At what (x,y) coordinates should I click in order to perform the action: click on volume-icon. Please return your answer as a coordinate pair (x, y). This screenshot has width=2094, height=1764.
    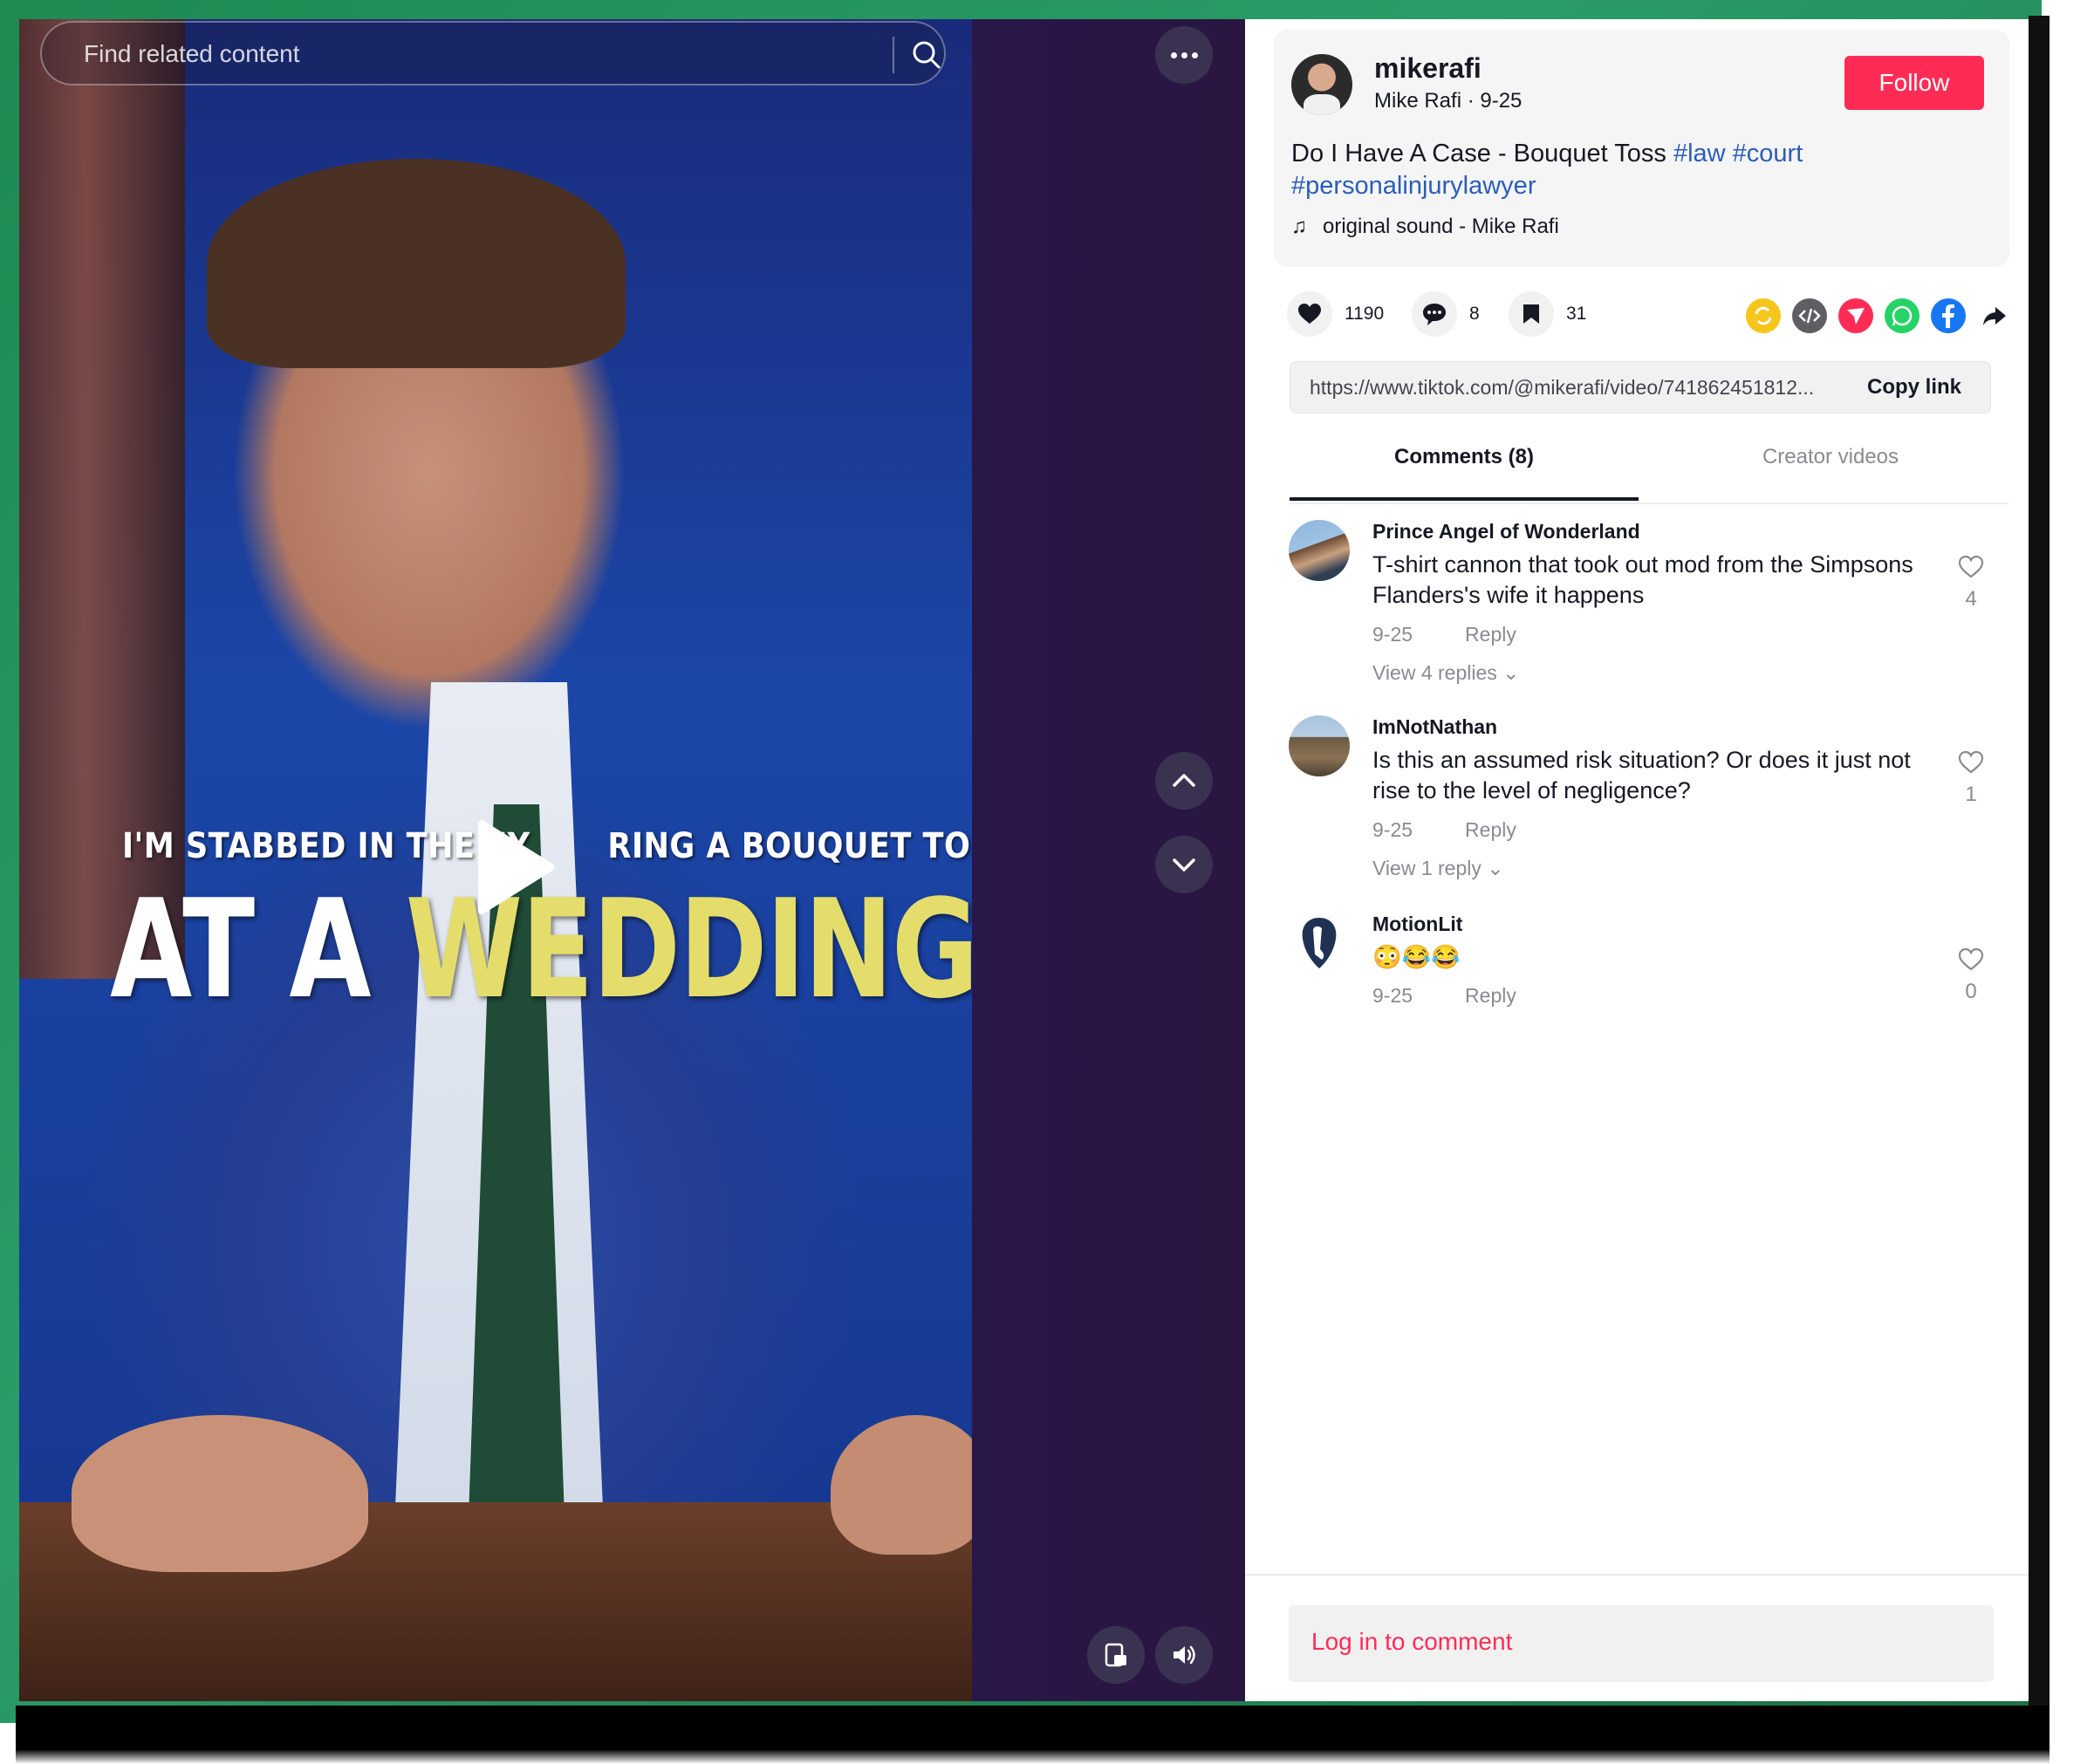
    Looking at the image, I should click on (1184, 1655).